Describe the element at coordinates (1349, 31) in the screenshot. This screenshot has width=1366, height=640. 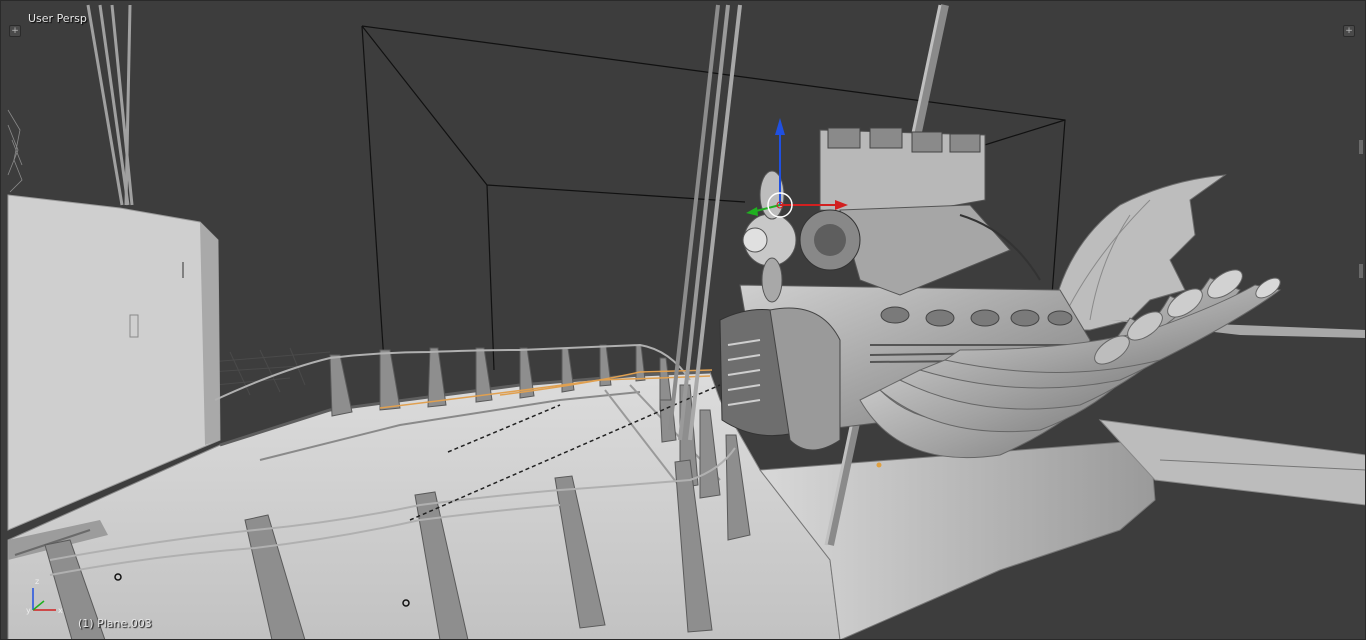
I see `properties-panel-toggle: +` at that location.